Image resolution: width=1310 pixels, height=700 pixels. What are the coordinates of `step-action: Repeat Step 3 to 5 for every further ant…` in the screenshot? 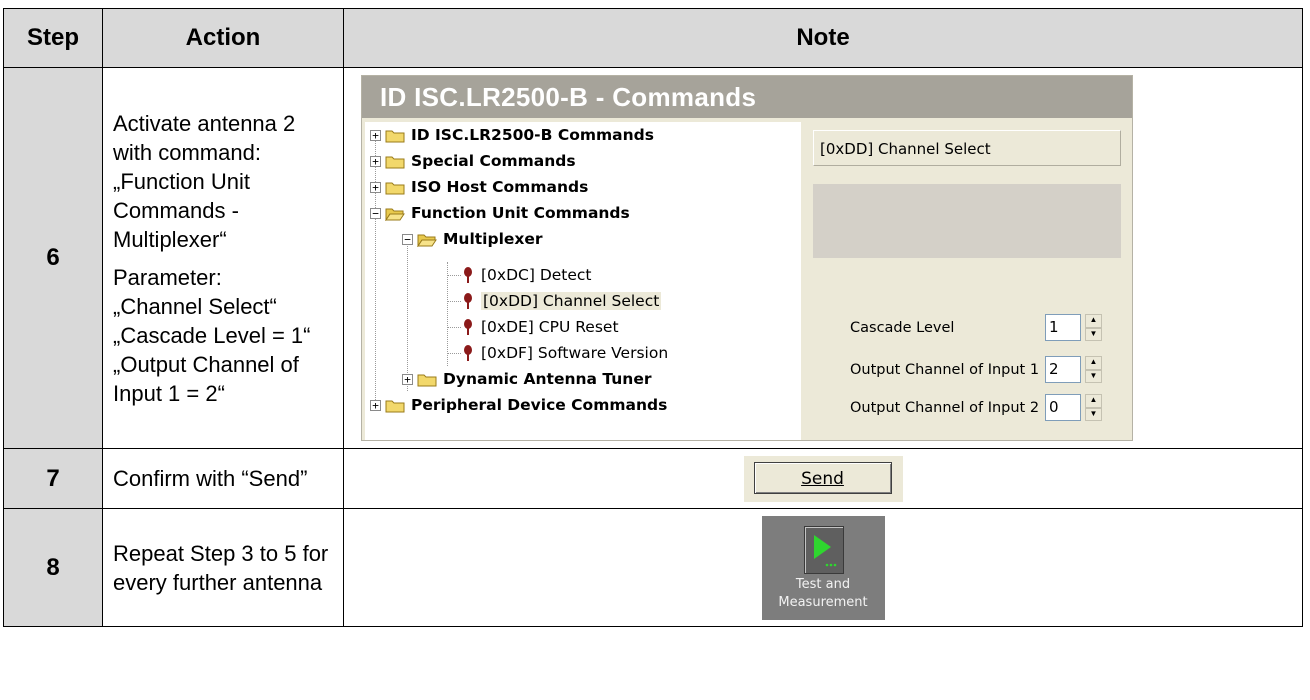 It's located at (223, 567).